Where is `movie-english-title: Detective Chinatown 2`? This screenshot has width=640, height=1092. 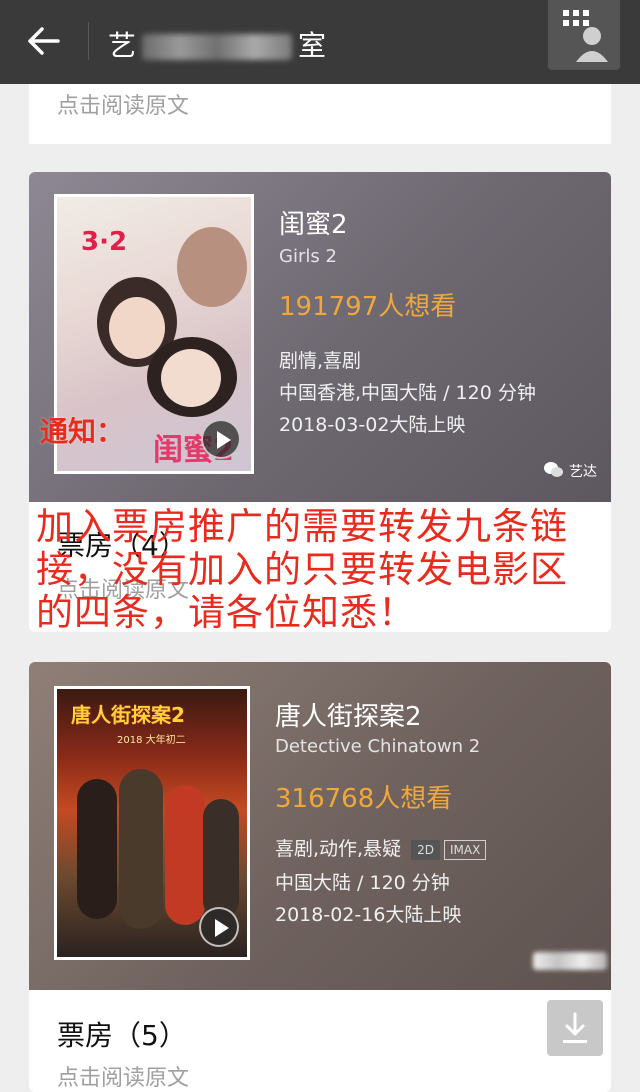
movie-english-title: Detective Chinatown 2 is located at coordinates (378, 746).